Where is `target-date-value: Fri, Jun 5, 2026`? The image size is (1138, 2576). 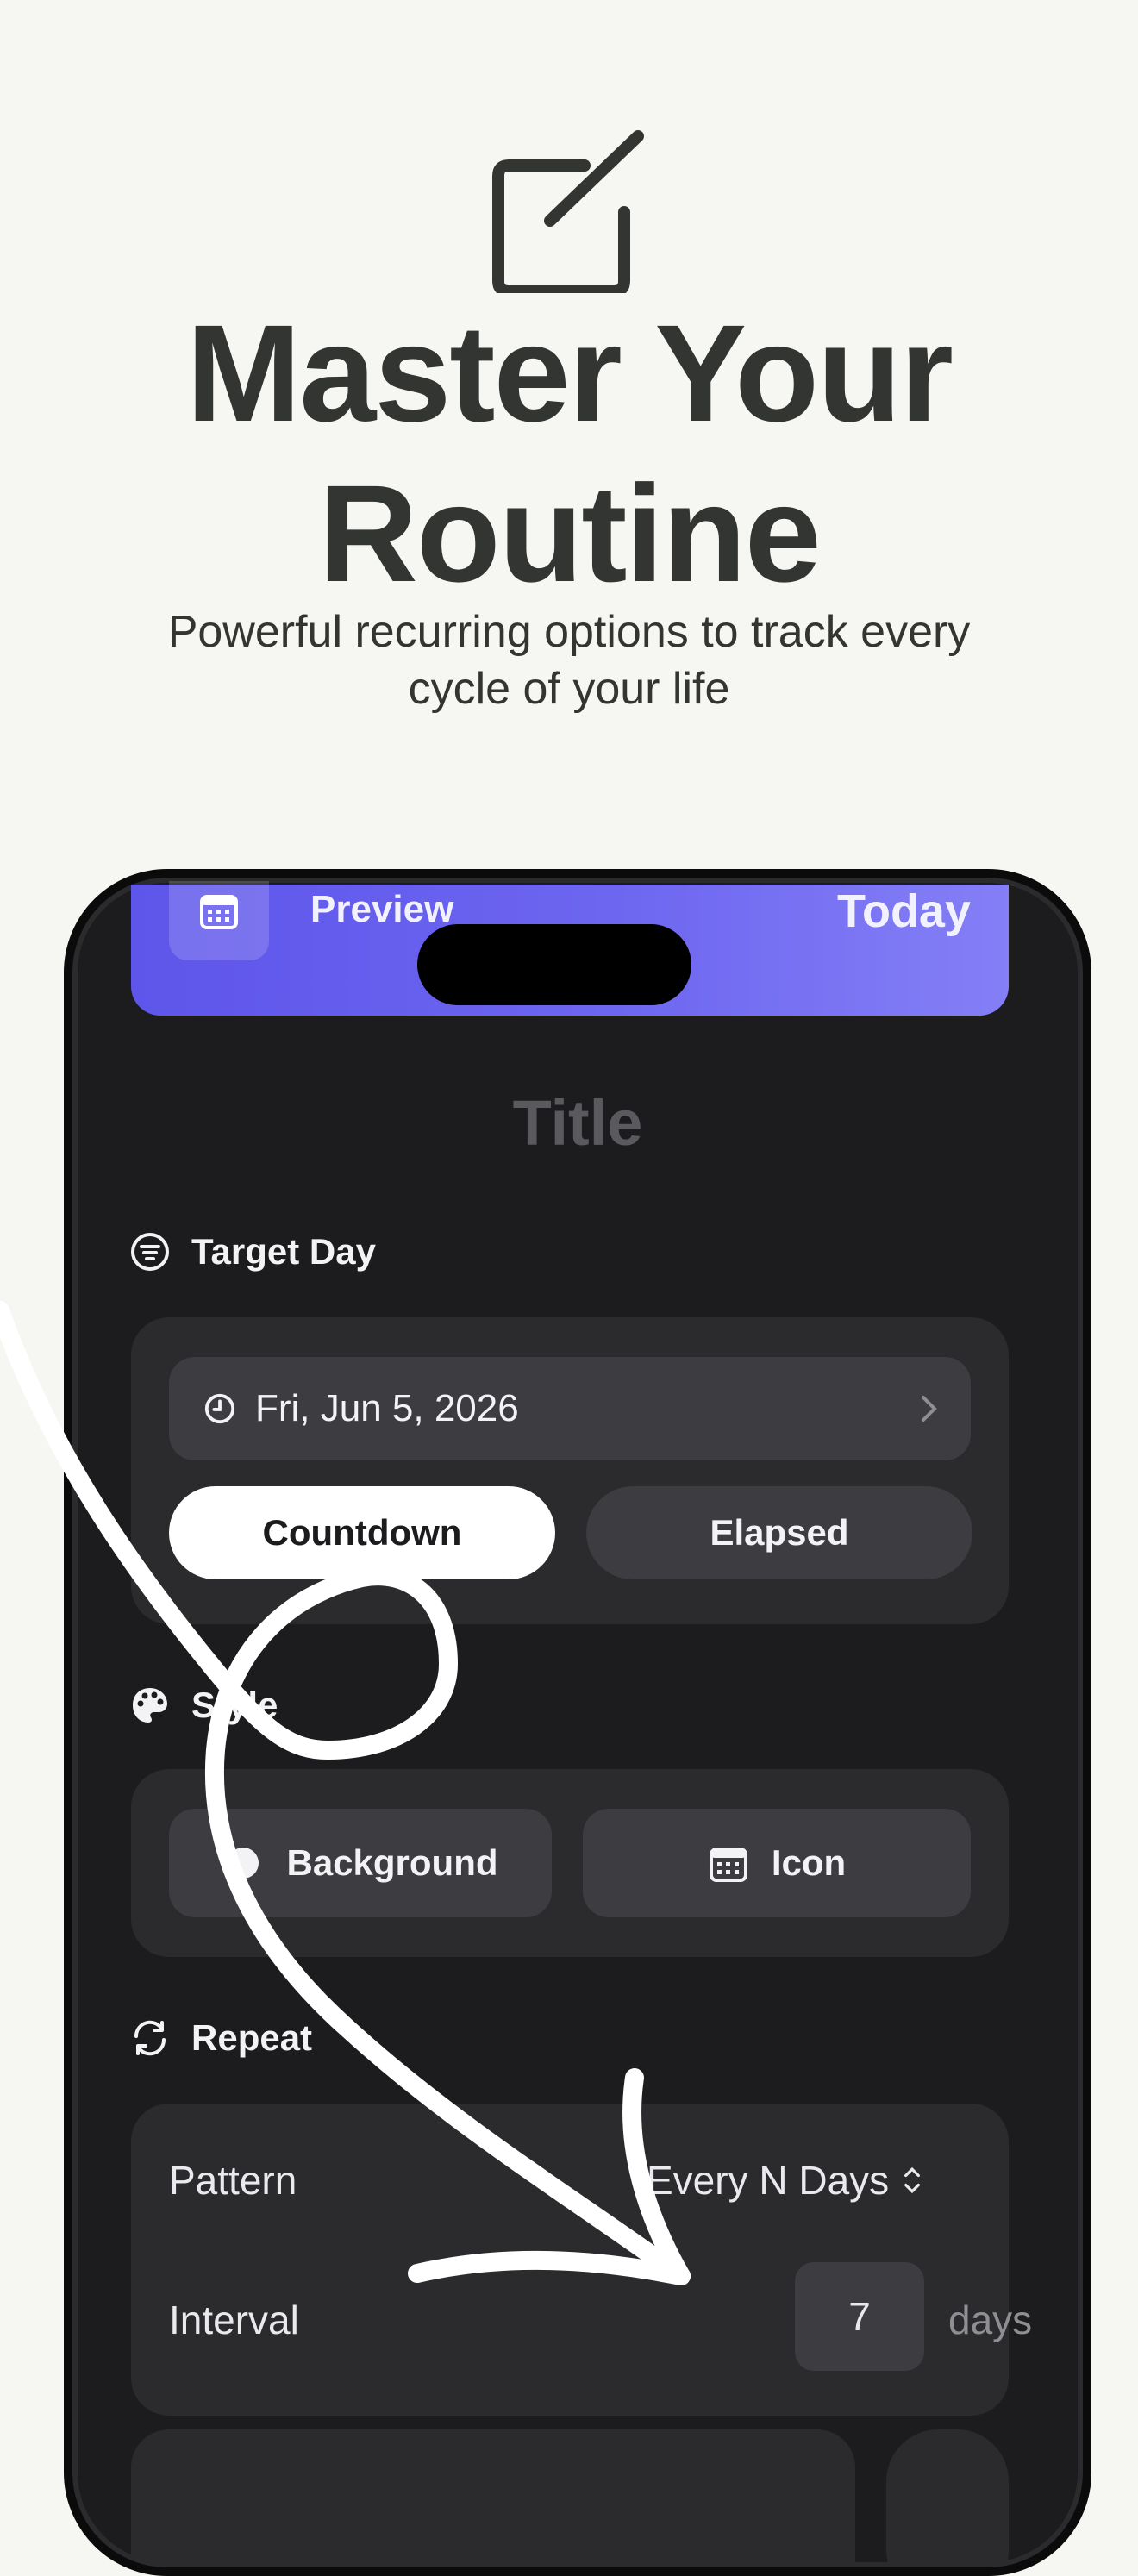 target-date-value: Fri, Jun 5, 2026 is located at coordinates (387, 1408).